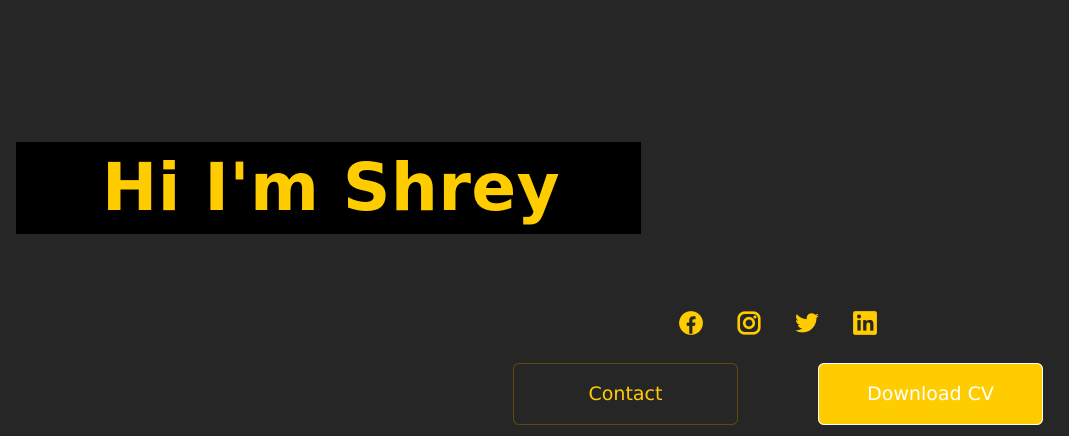 This screenshot has width=1069, height=436. Describe the element at coordinates (778, 323) in the screenshot. I see `social-links` at that location.